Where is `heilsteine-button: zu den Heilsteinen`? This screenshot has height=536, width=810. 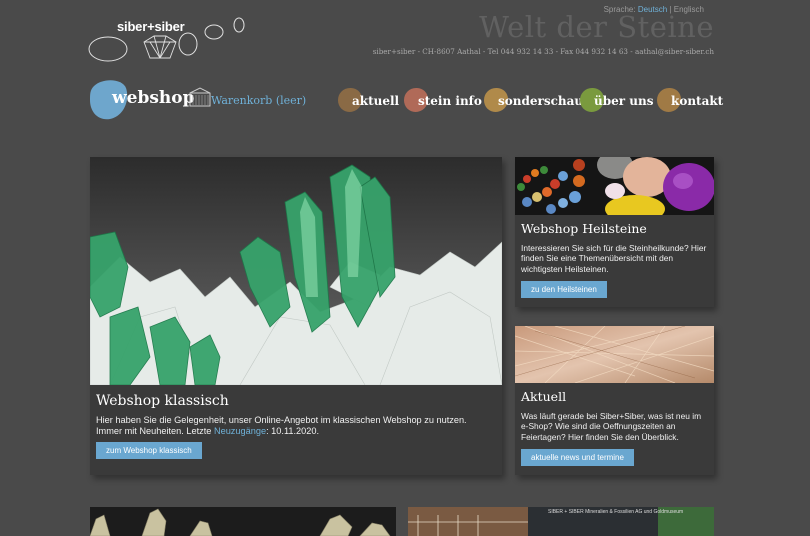 heilsteine-button: zu den Heilsteinen is located at coordinates (564, 289).